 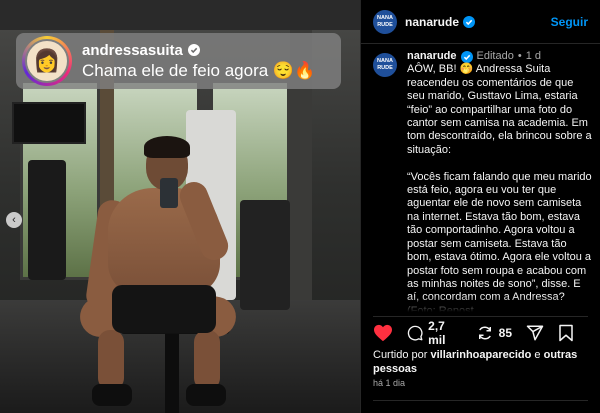 I want to click on caption-author-avatar: NANA RUDE, so click(x=385, y=65).